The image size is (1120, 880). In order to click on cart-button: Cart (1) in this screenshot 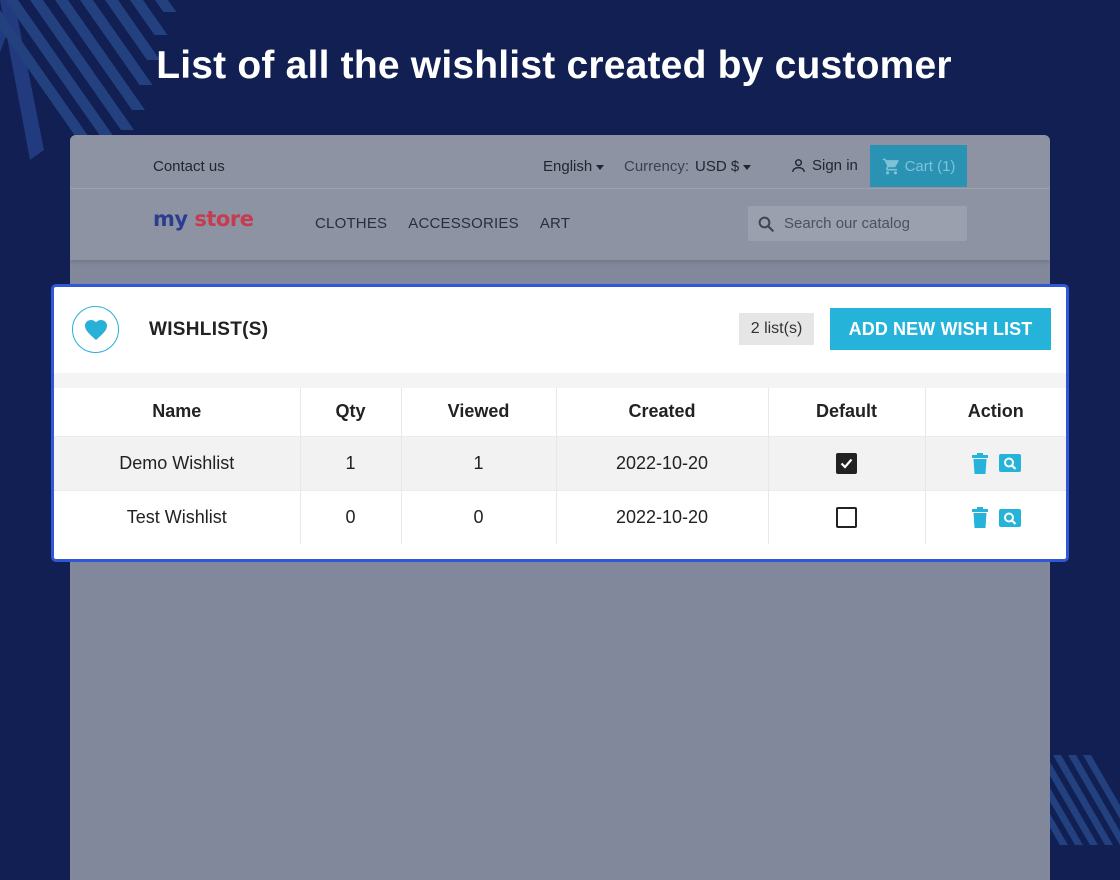, I will do `click(918, 166)`.